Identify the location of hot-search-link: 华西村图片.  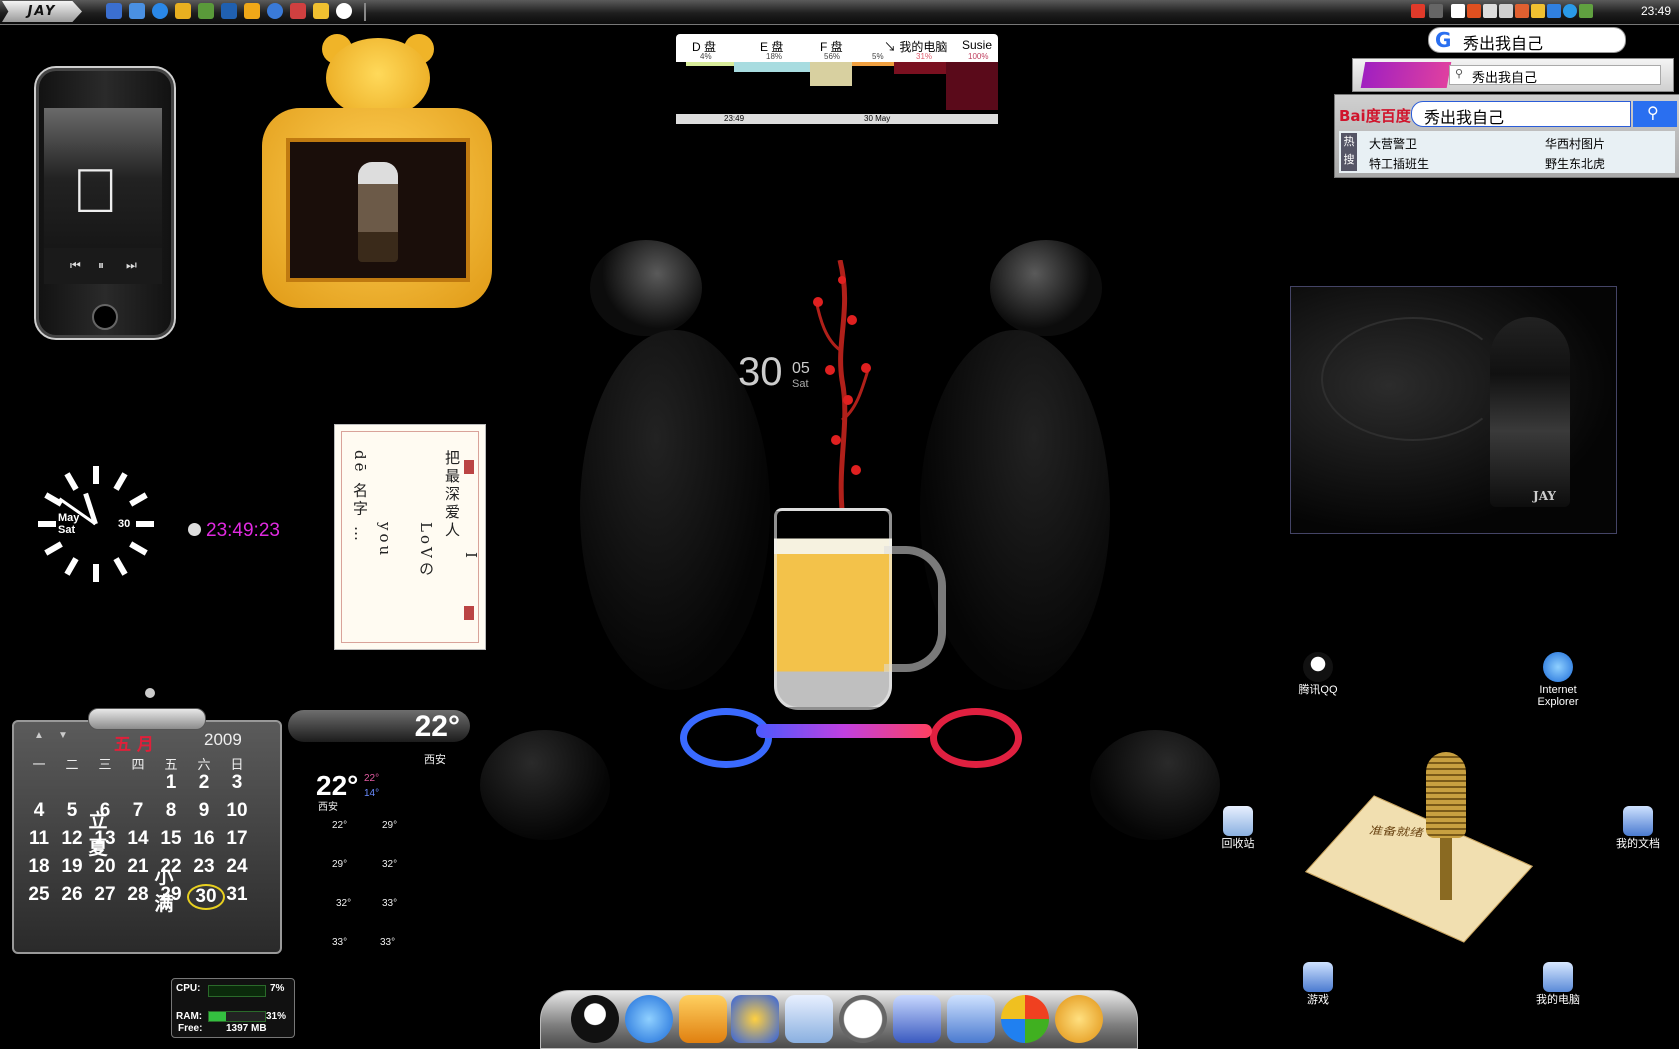
(1575, 143).